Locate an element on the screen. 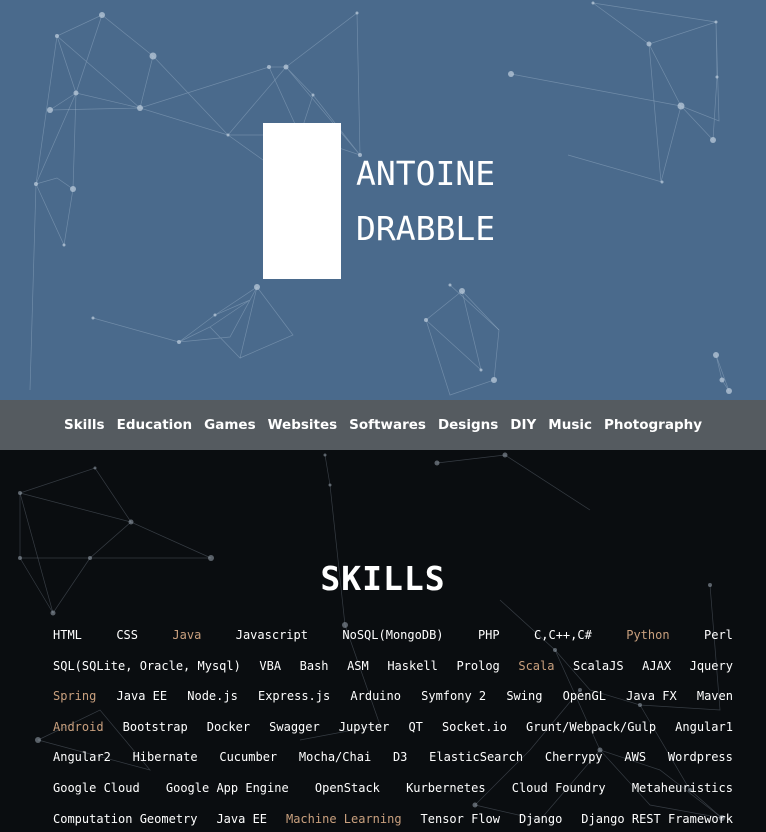  skill-item: SQL(SQLite, Oracle, Mysql) is located at coordinates (147, 665).